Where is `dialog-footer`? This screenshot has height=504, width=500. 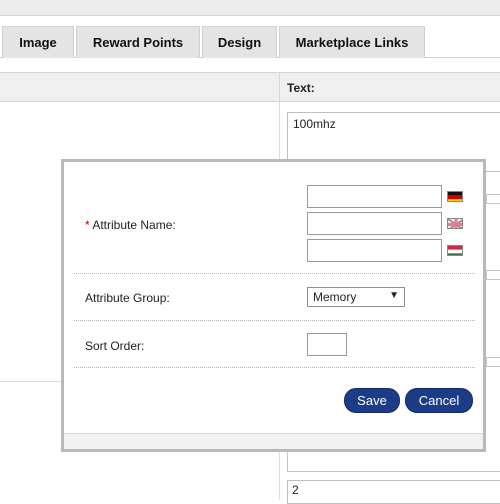
dialog-footer is located at coordinates (273, 441).